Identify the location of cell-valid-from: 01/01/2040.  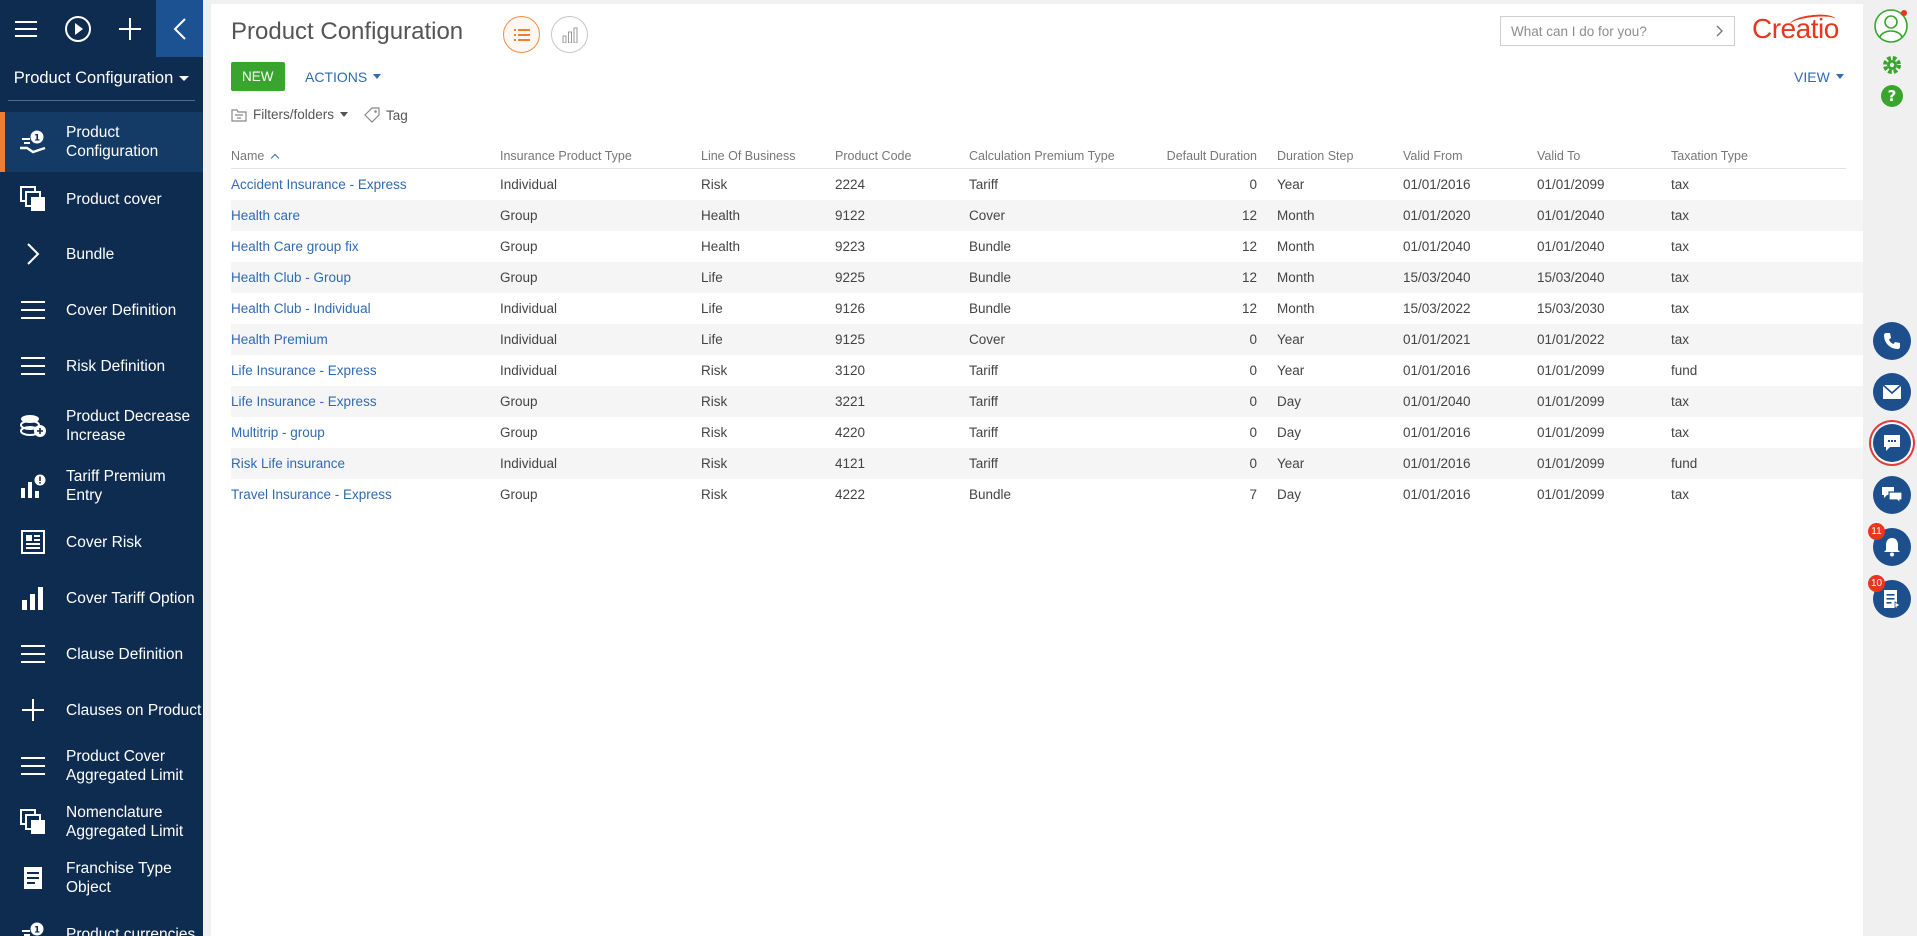
(1437, 246).